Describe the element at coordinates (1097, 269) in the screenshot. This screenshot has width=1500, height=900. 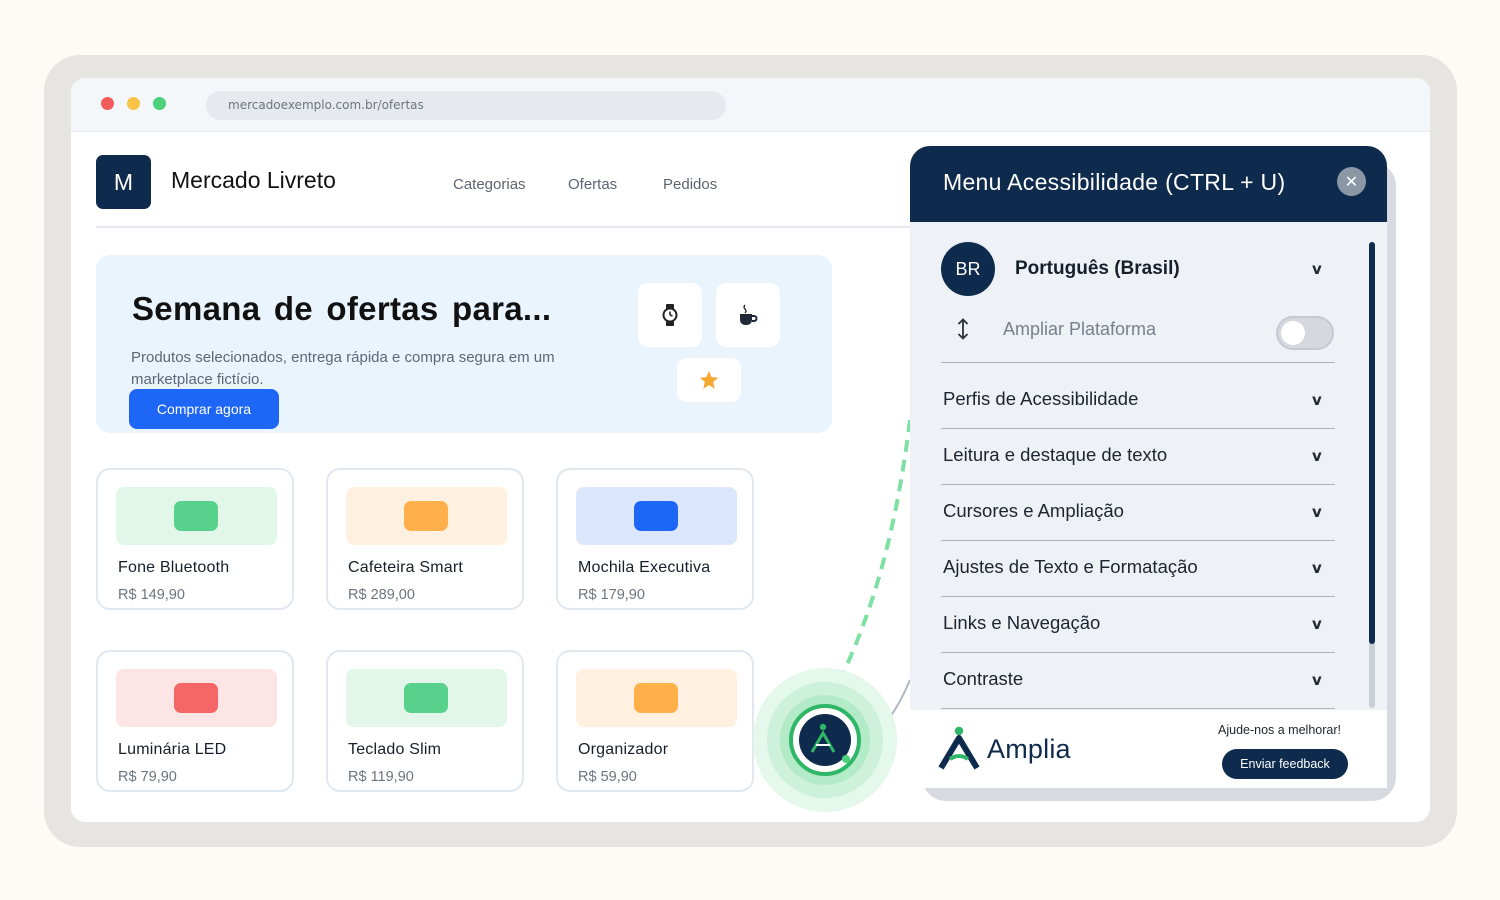
I see `language-selector: Português (Brasil)` at that location.